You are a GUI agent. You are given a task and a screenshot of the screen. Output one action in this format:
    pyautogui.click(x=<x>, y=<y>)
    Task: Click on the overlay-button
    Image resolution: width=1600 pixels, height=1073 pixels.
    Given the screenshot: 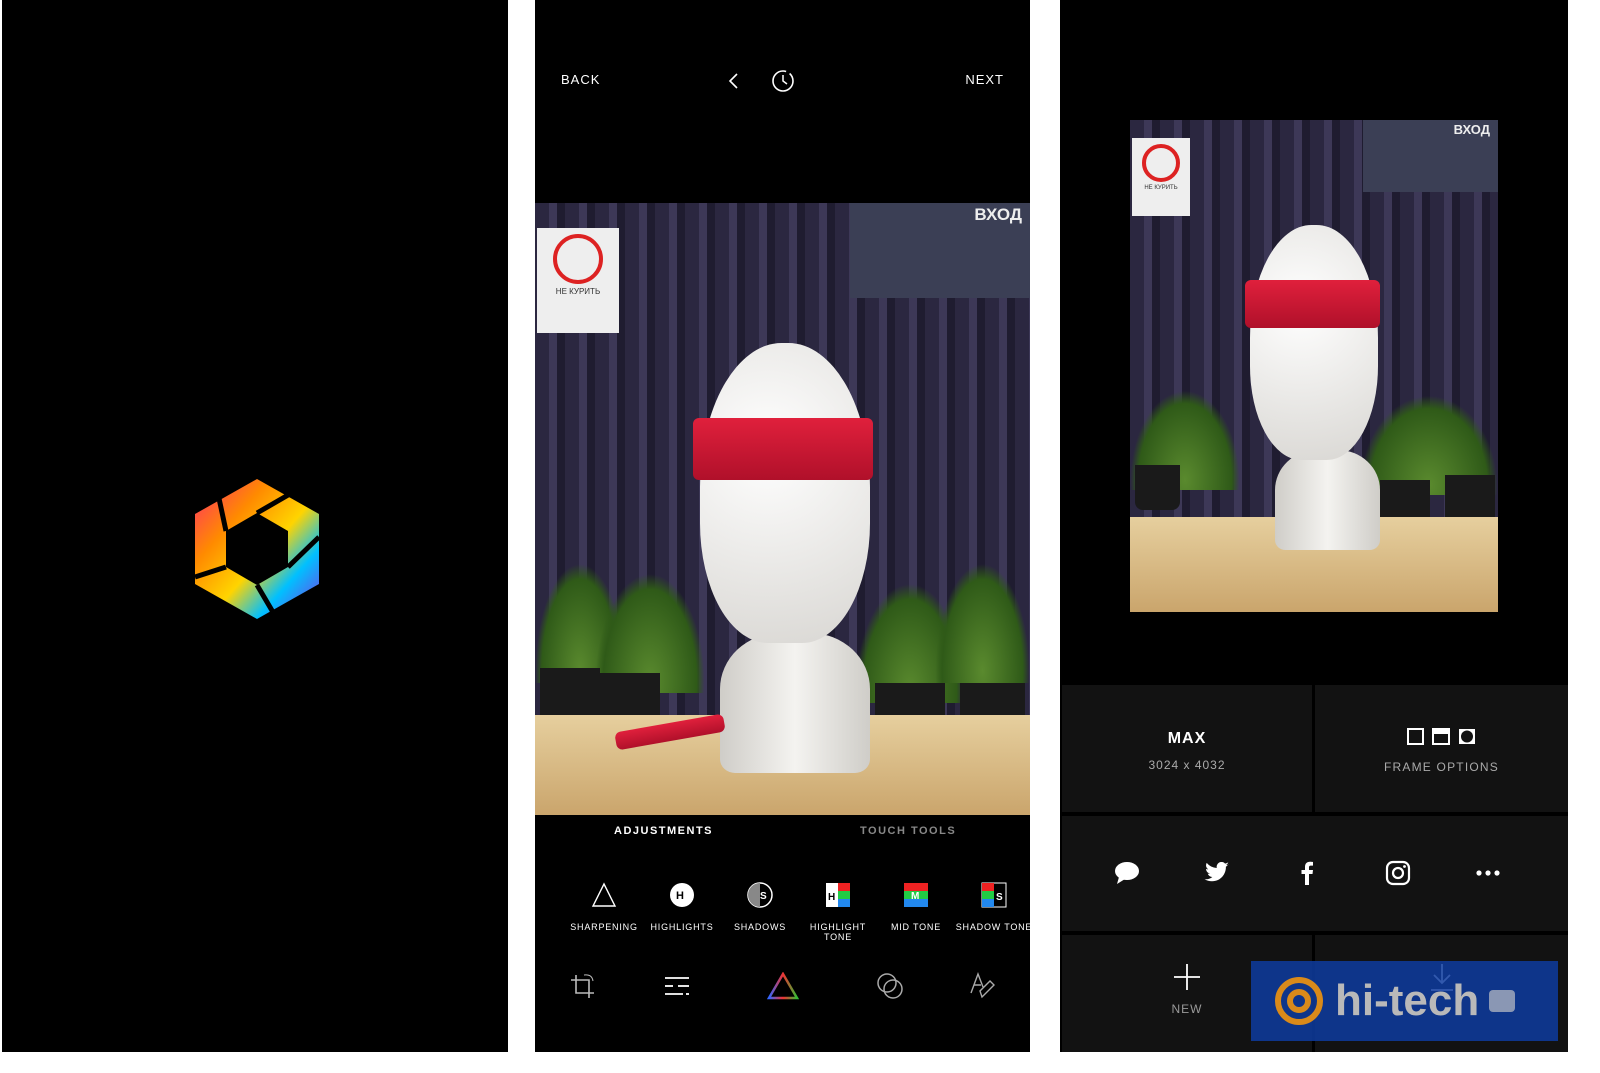 What is the action you would take?
    pyautogui.click(x=890, y=986)
    